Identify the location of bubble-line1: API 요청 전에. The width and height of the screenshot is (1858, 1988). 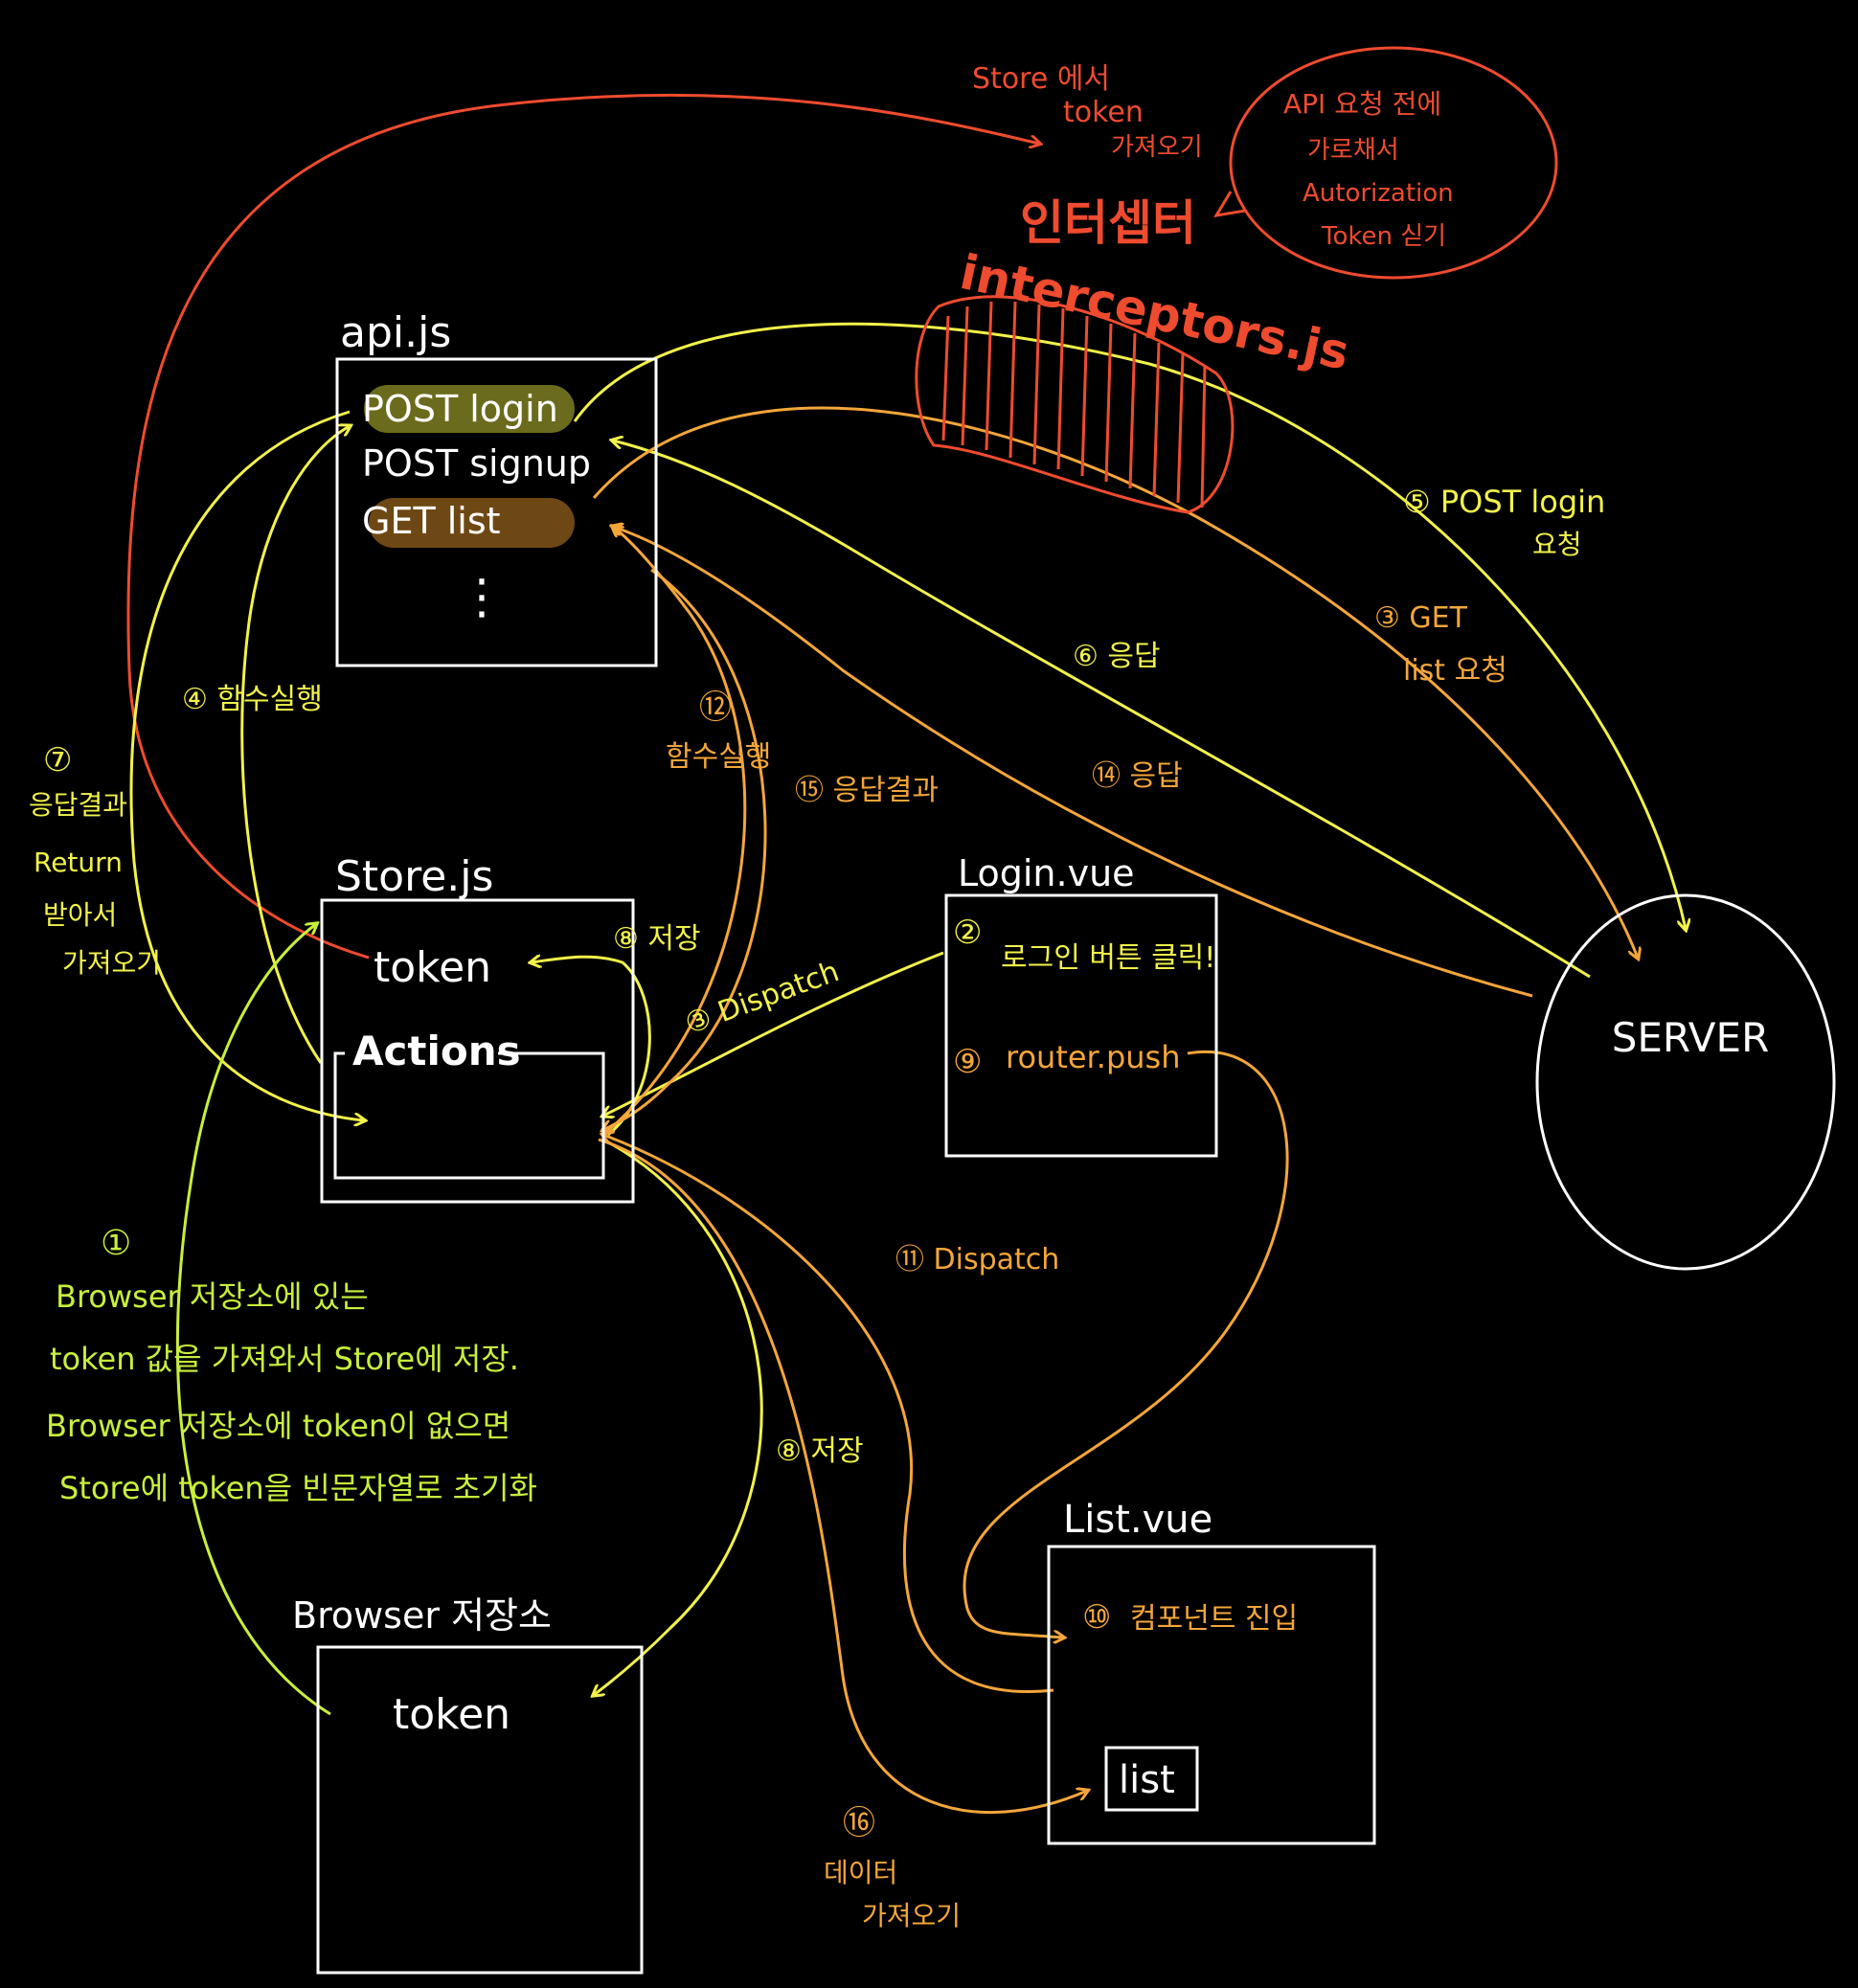
(1362, 104).